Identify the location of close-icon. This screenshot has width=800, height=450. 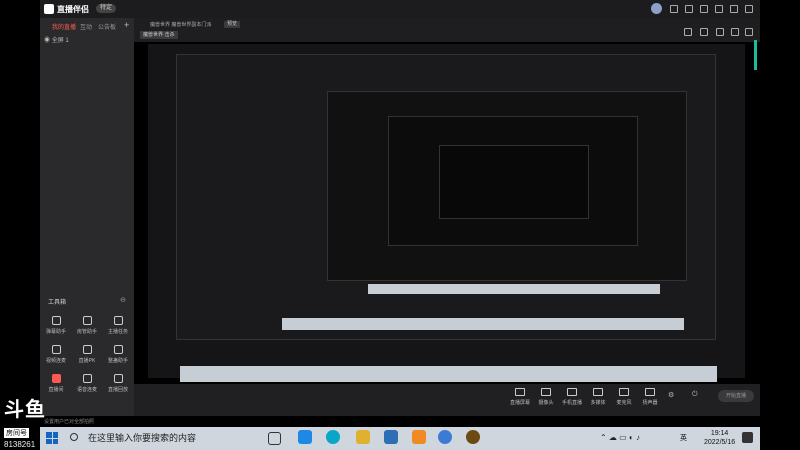
(749, 9).